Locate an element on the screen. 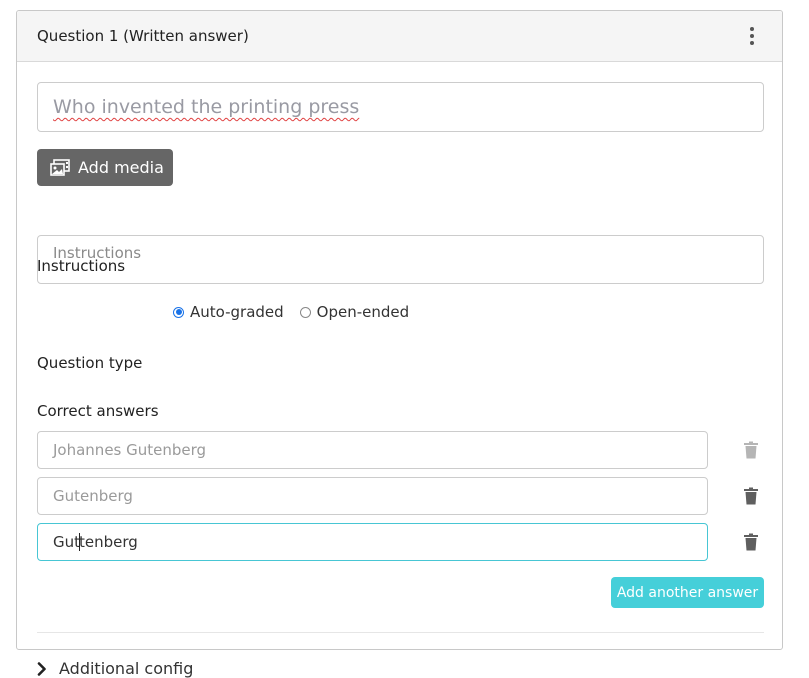 The width and height of the screenshot is (809, 678). correct-answers-label: Correct answers is located at coordinates (98, 411).